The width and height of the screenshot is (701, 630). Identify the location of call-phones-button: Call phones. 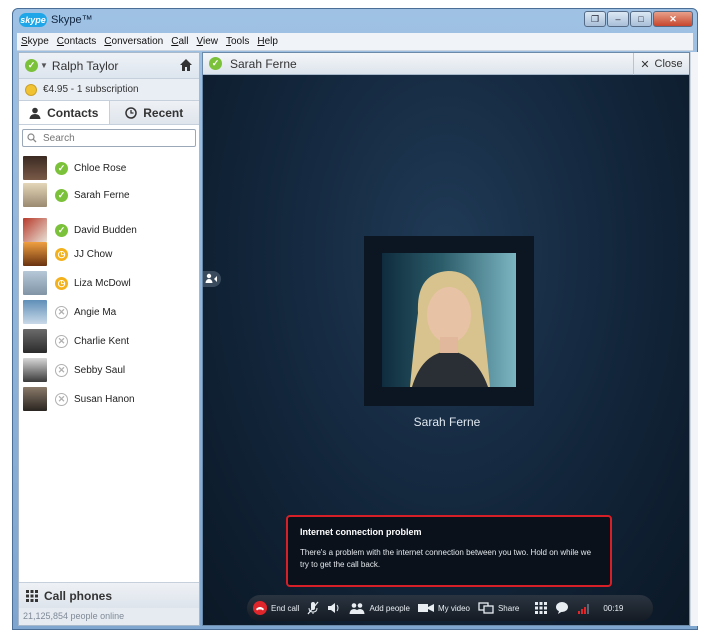
(109, 595).